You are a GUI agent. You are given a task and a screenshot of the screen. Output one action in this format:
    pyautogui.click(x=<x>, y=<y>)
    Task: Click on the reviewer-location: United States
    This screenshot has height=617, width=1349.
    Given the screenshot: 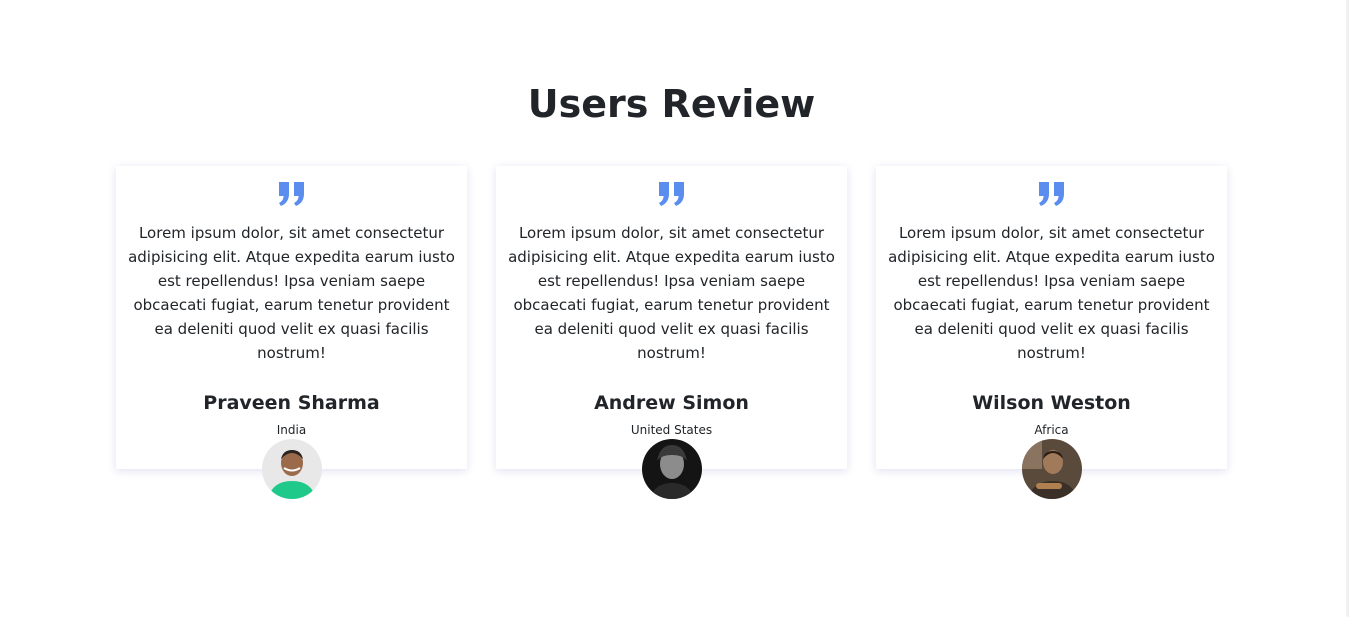 What is the action you would take?
    pyautogui.click(x=671, y=430)
    